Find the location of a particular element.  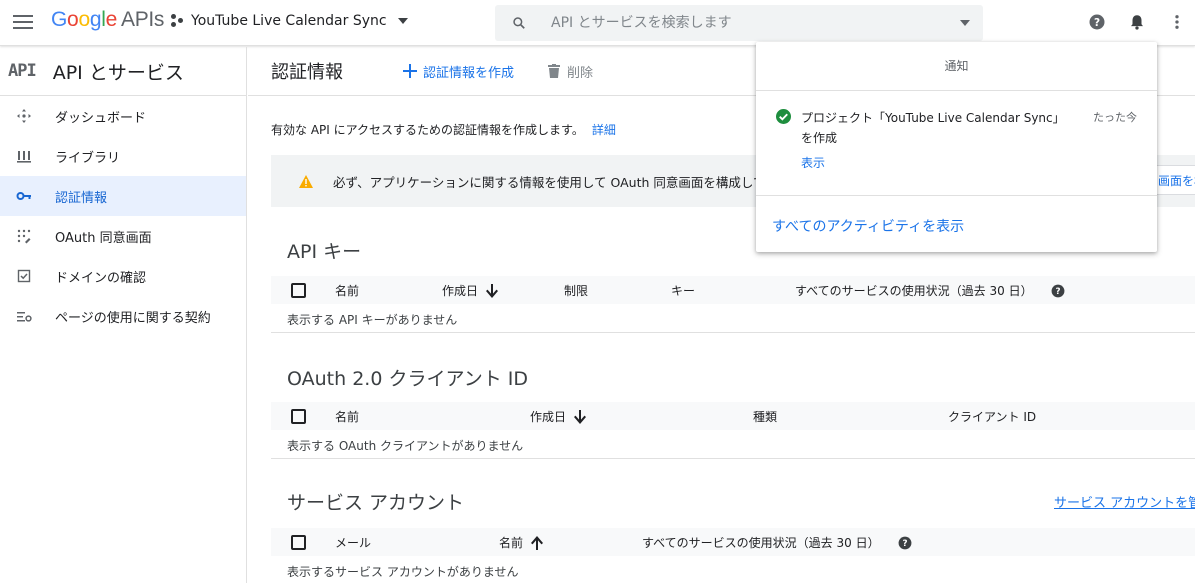

details-link: 詳細 is located at coordinates (604, 130).